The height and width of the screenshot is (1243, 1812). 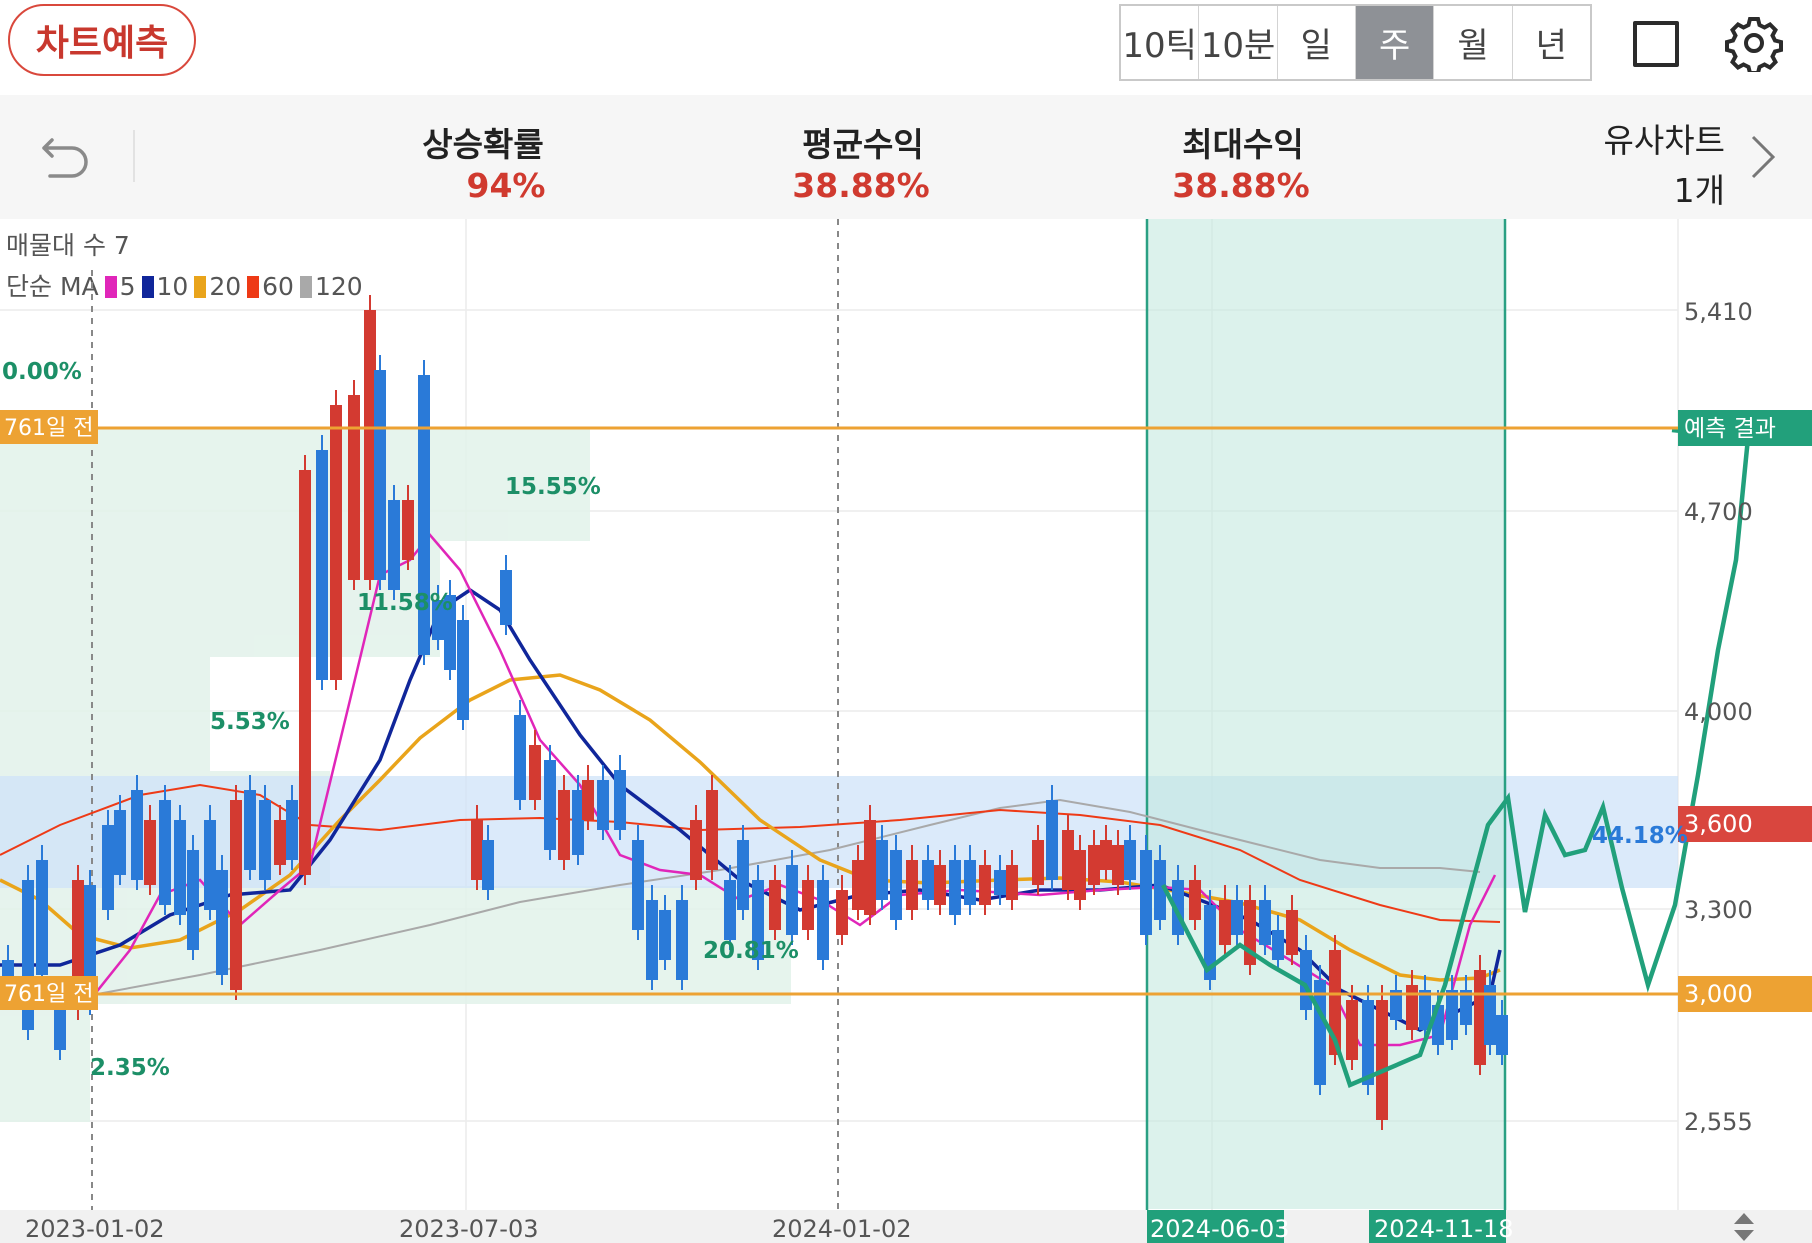 I want to click on match-pct: 44.18%, so click(x=1640, y=836).